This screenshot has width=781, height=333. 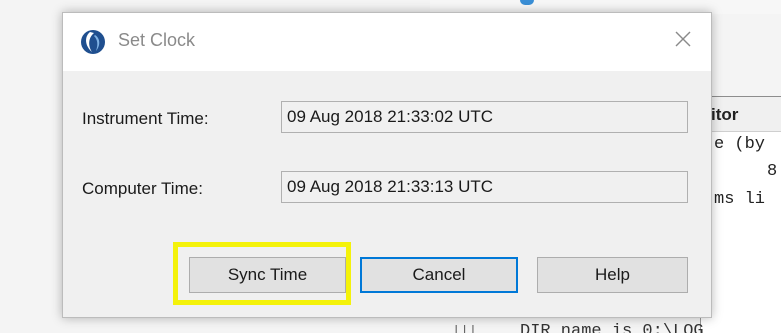 What do you see at coordinates (484, 117) in the screenshot?
I see `instrument-time-field: 09 Aug 2018 21:33:02 UTC` at bounding box center [484, 117].